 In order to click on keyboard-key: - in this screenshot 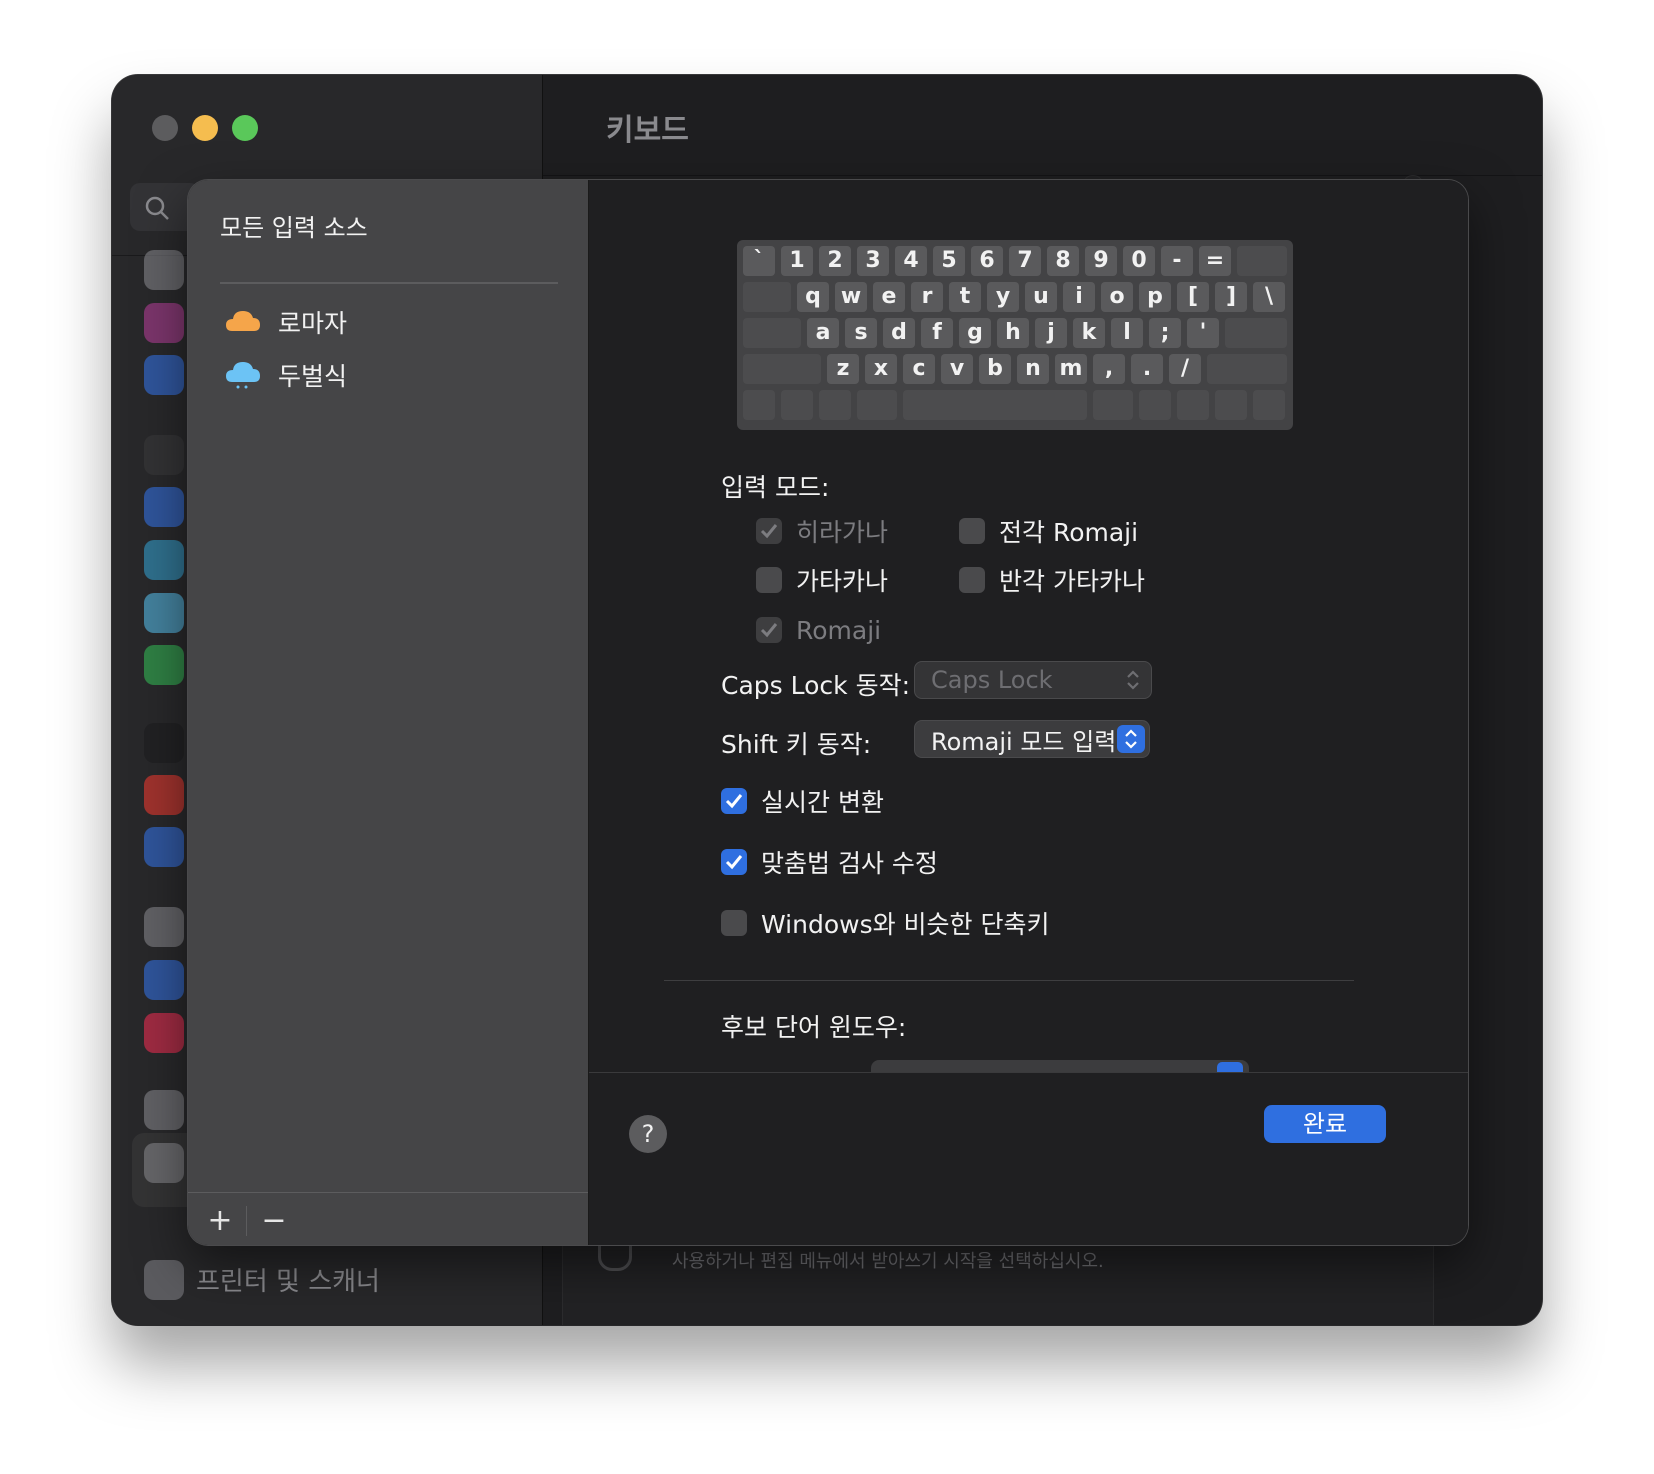, I will do `click(1177, 261)`.